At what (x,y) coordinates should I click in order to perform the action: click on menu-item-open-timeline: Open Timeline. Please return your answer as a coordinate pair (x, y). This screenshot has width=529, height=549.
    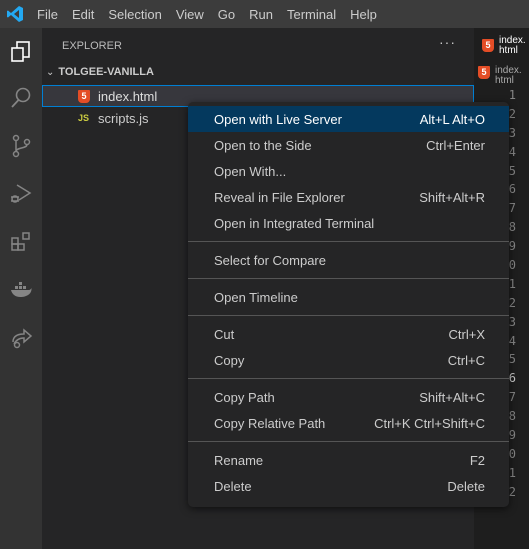
    Looking at the image, I should click on (348, 297).